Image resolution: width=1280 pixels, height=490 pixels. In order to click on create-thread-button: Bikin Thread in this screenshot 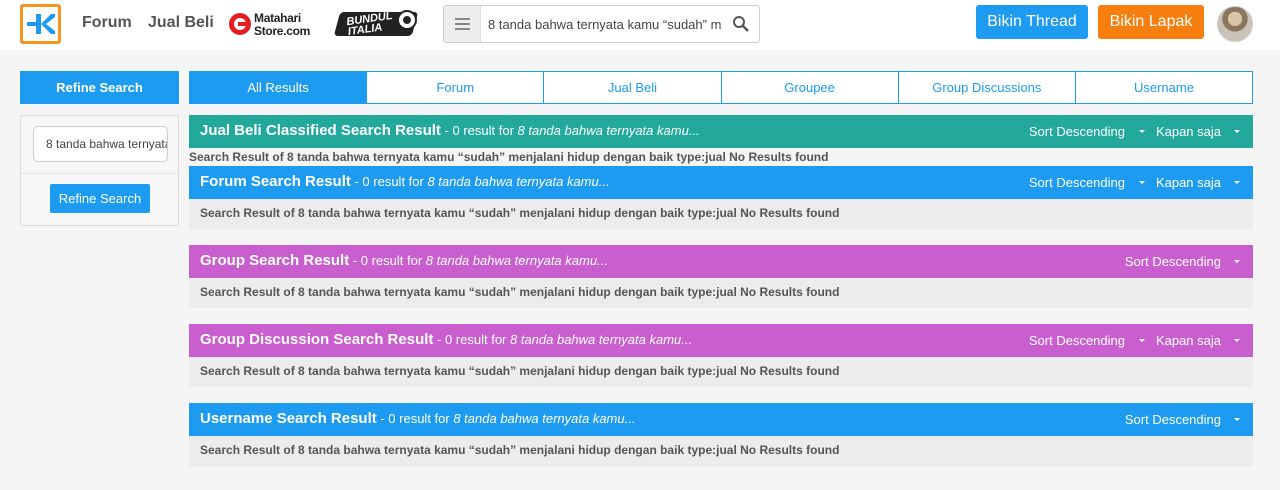, I will do `click(1032, 22)`.